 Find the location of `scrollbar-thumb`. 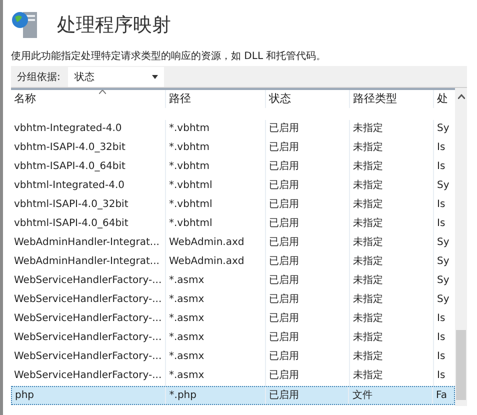

scrollbar-thumb is located at coordinates (461, 365).